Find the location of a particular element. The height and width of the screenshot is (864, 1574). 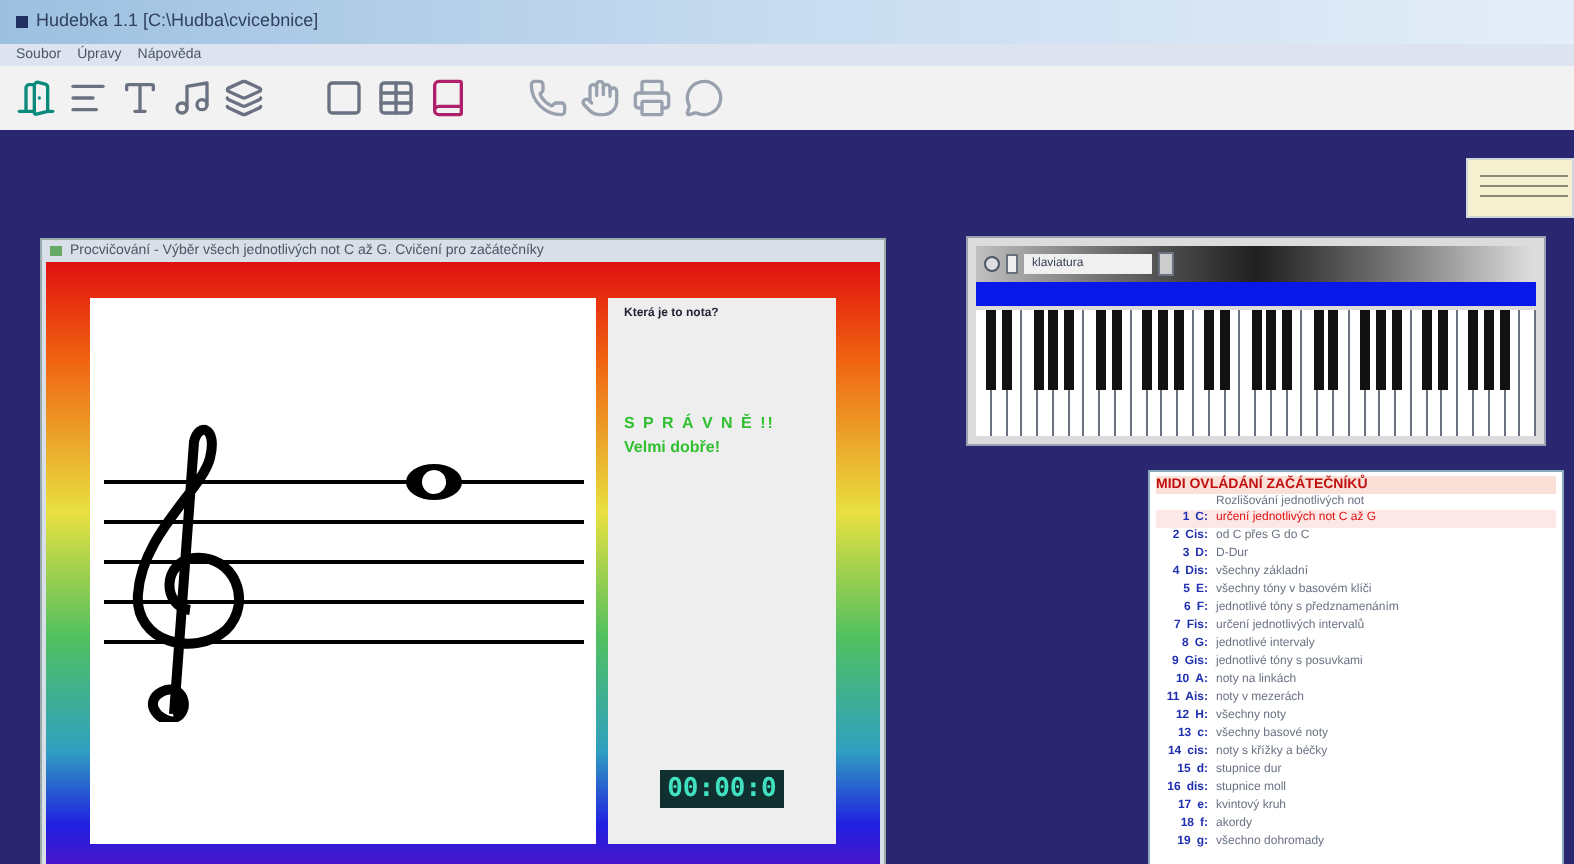

door-icon is located at coordinates (36, 98).